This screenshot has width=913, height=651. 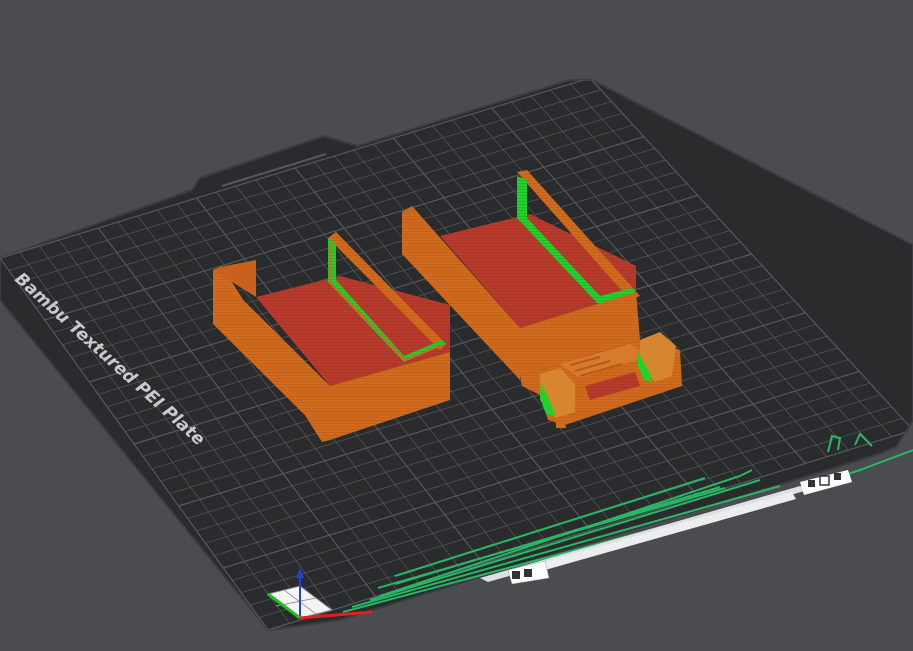 I want to click on plate-lock-icon, so click(x=528, y=573).